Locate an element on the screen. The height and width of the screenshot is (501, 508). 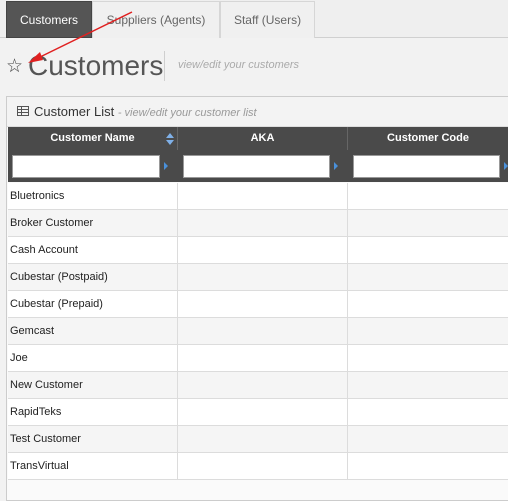
table-header: Customer Name AKA Customer Code is located at coordinates (258, 138).